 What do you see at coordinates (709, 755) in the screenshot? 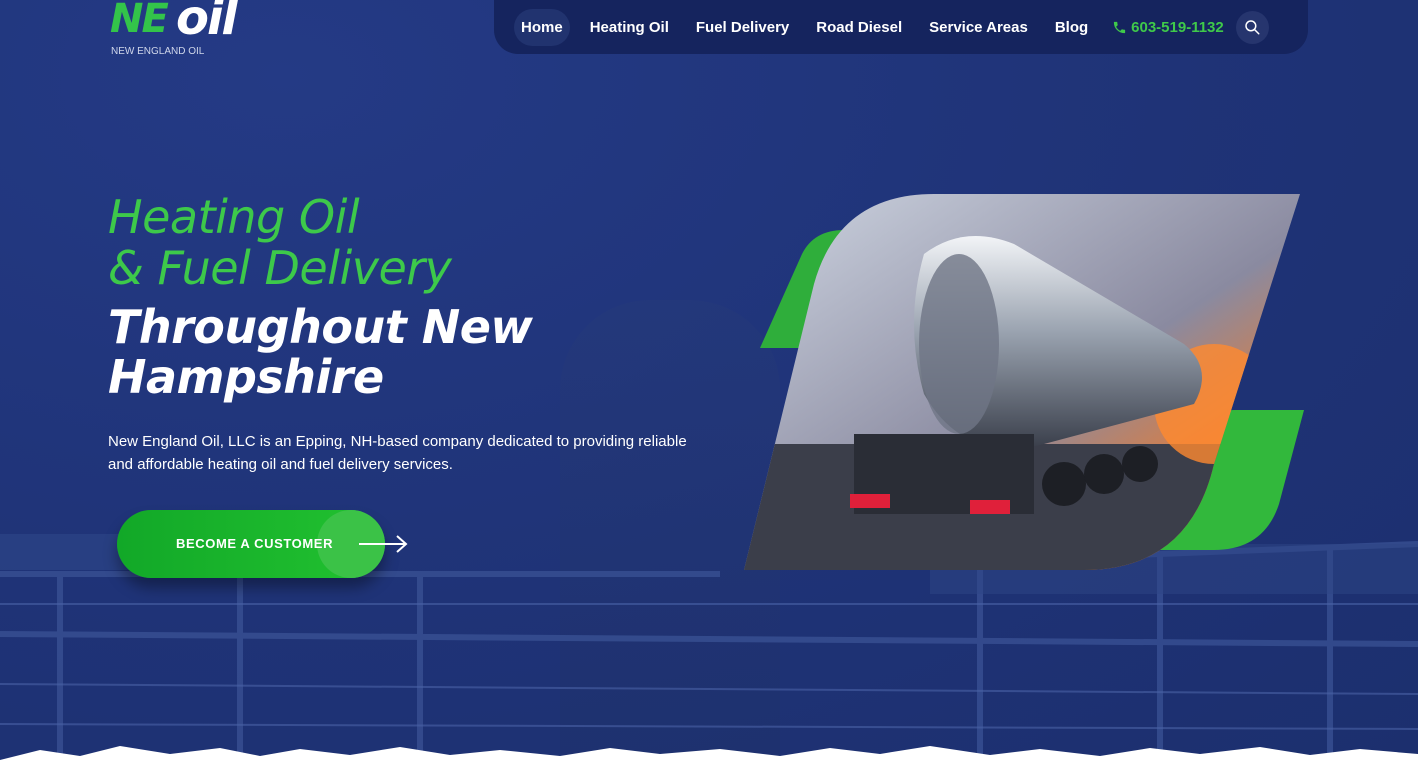
I see `torn-edge-divider` at bounding box center [709, 755].